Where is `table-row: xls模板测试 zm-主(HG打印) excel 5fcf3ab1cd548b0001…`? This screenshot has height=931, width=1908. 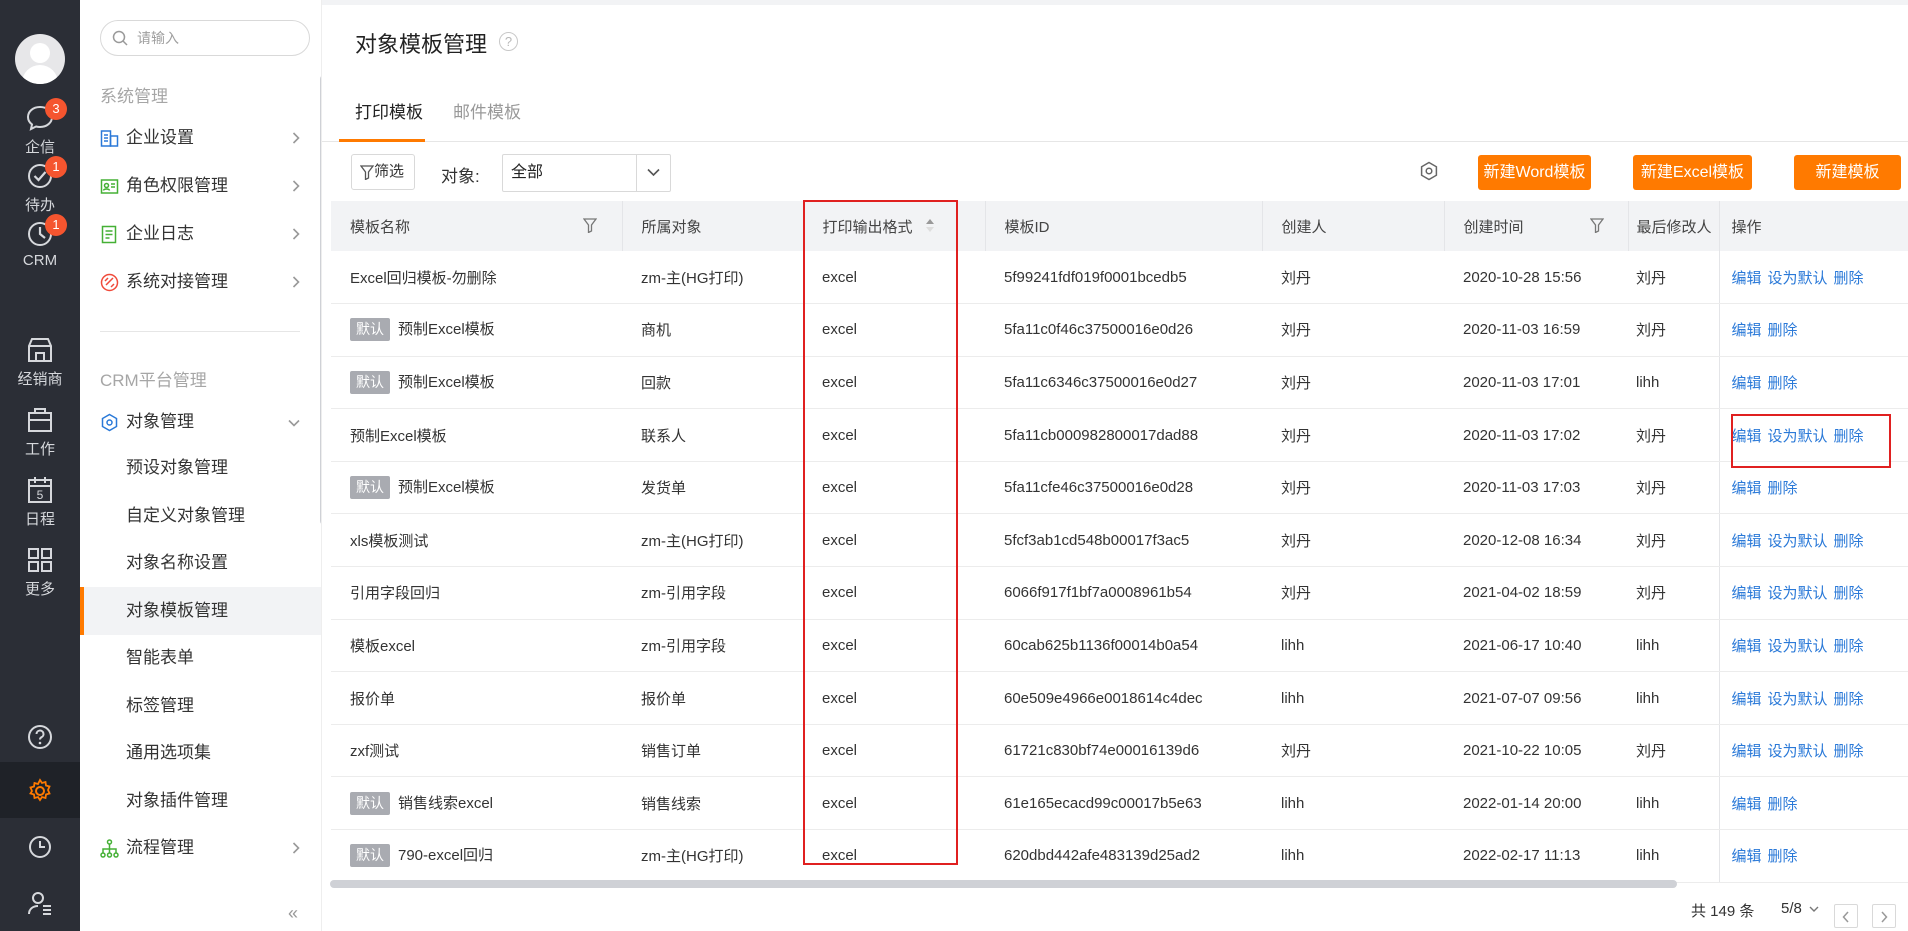 table-row: xls模板测试 zm-主(HG打印) excel 5fcf3ab1cd548b0001… is located at coordinates (1119, 540).